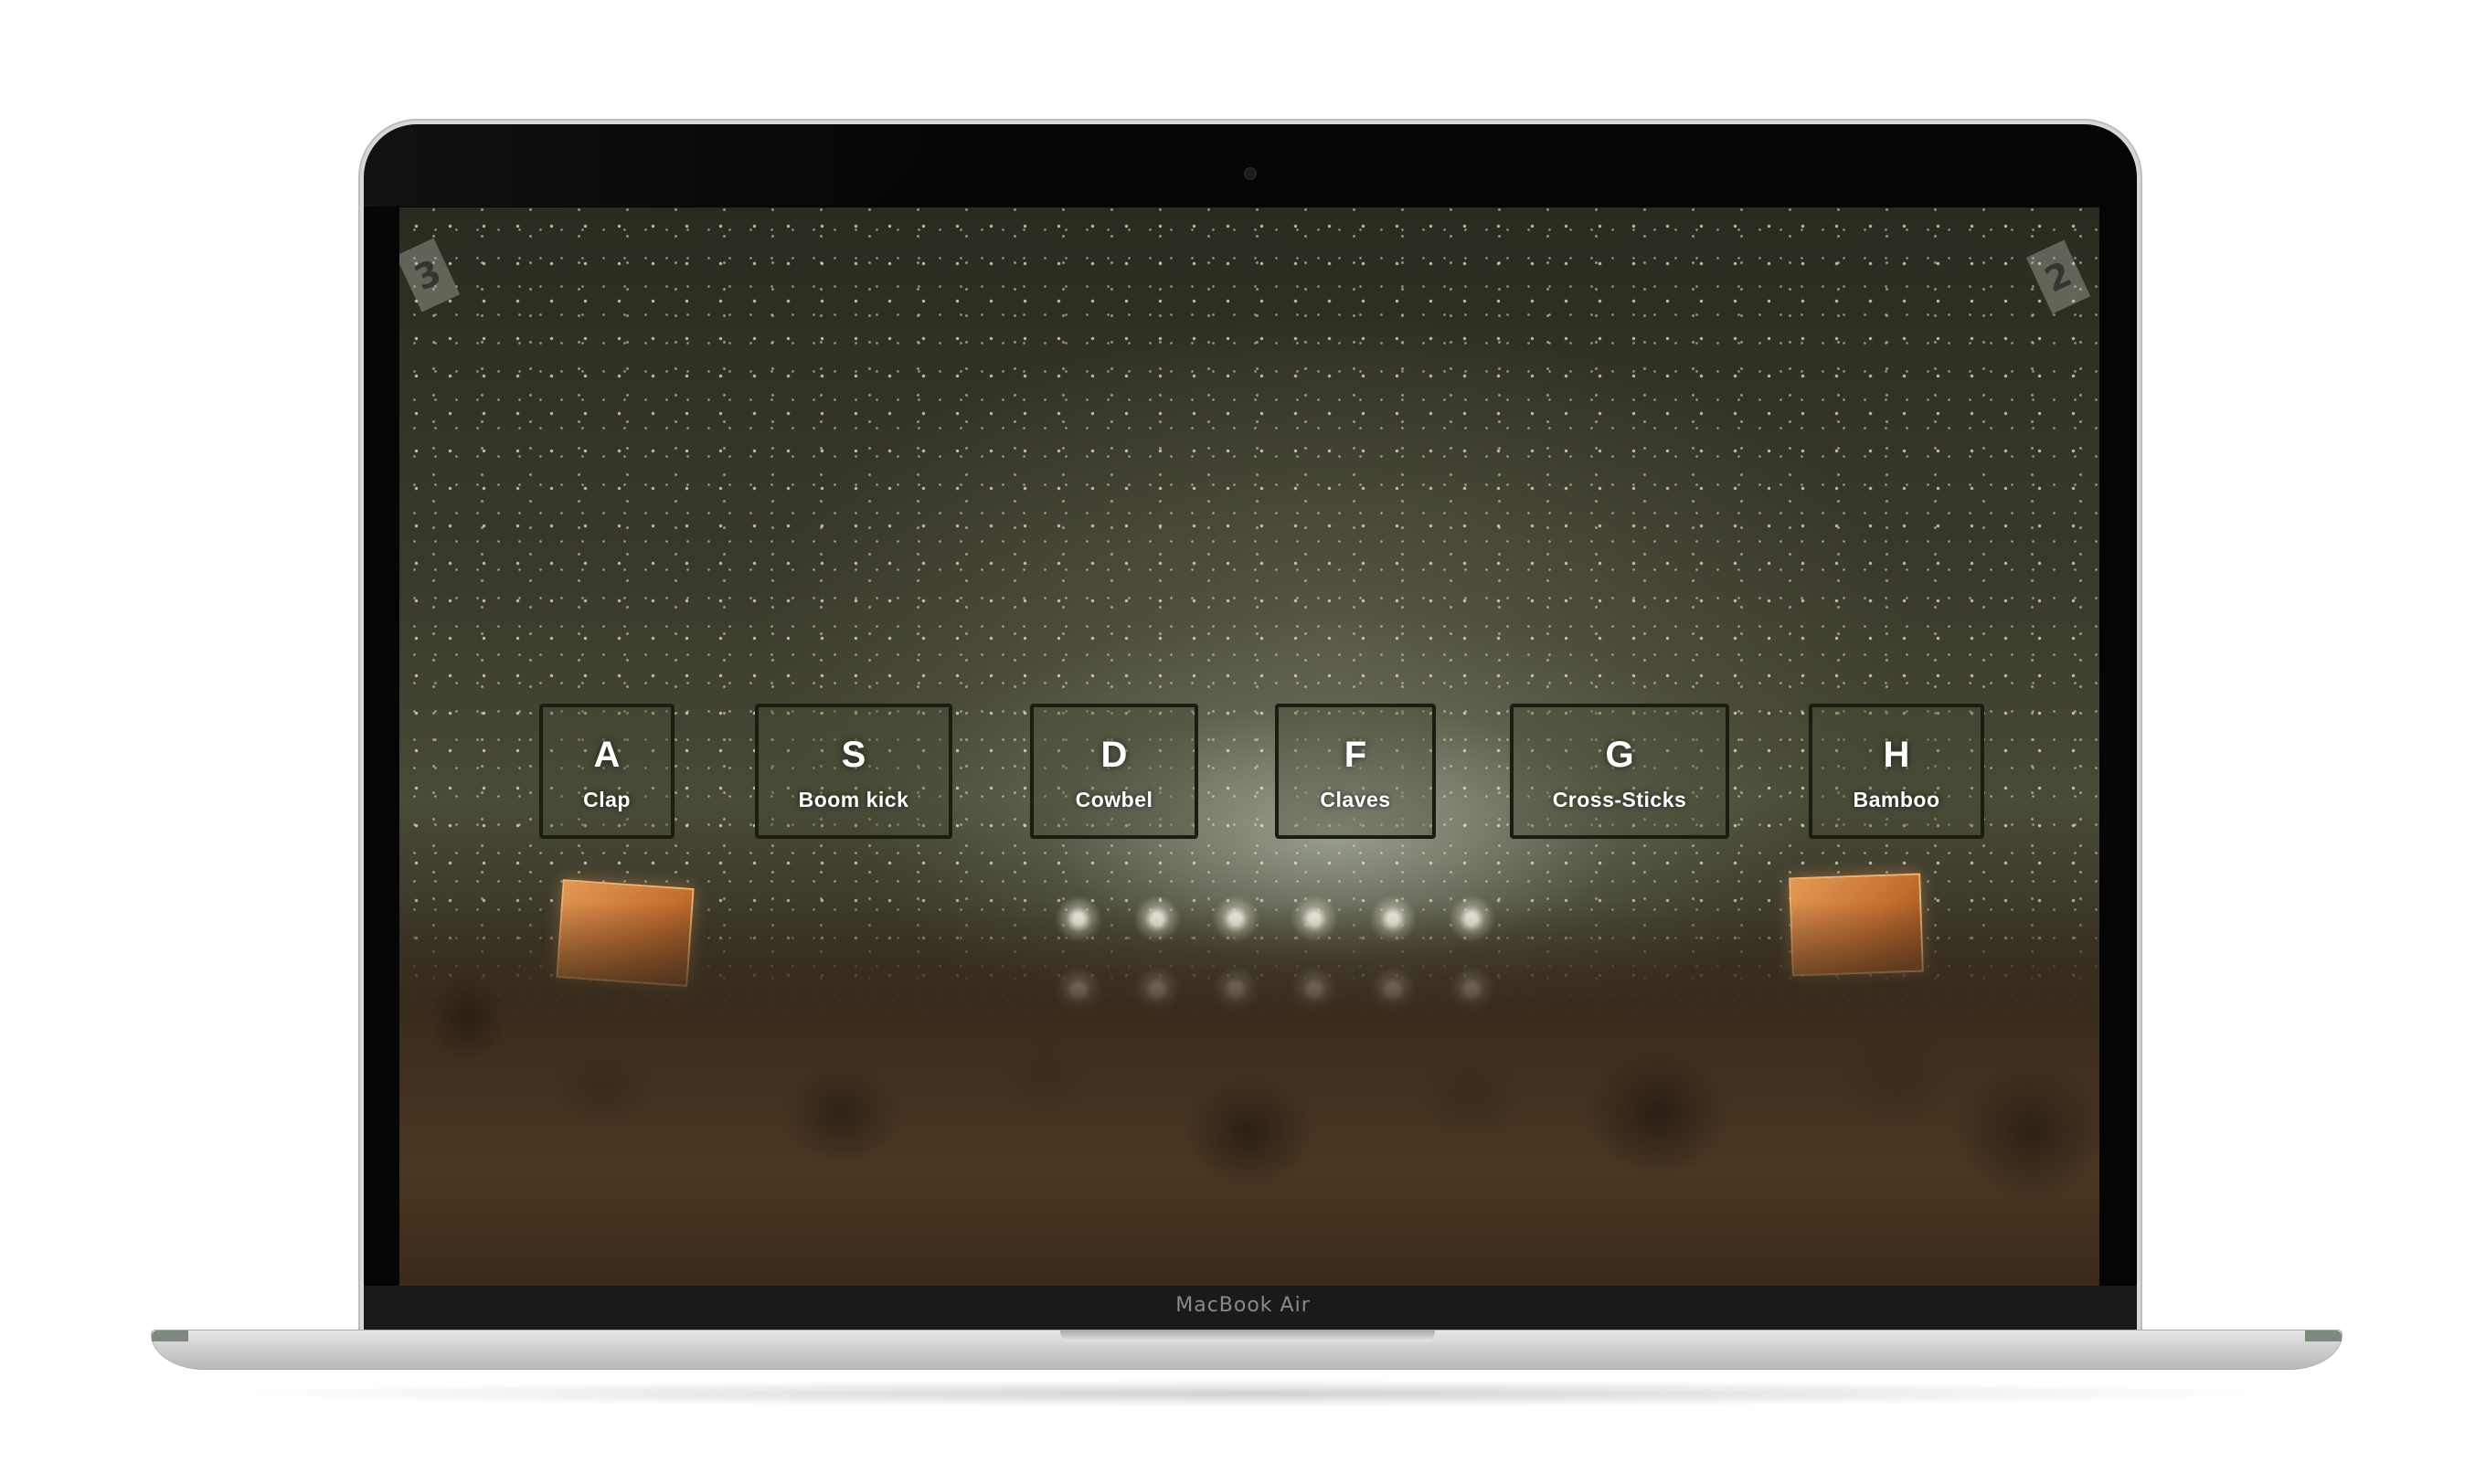  I want to click on drum-pad-sound-label: Clap, so click(607, 799).